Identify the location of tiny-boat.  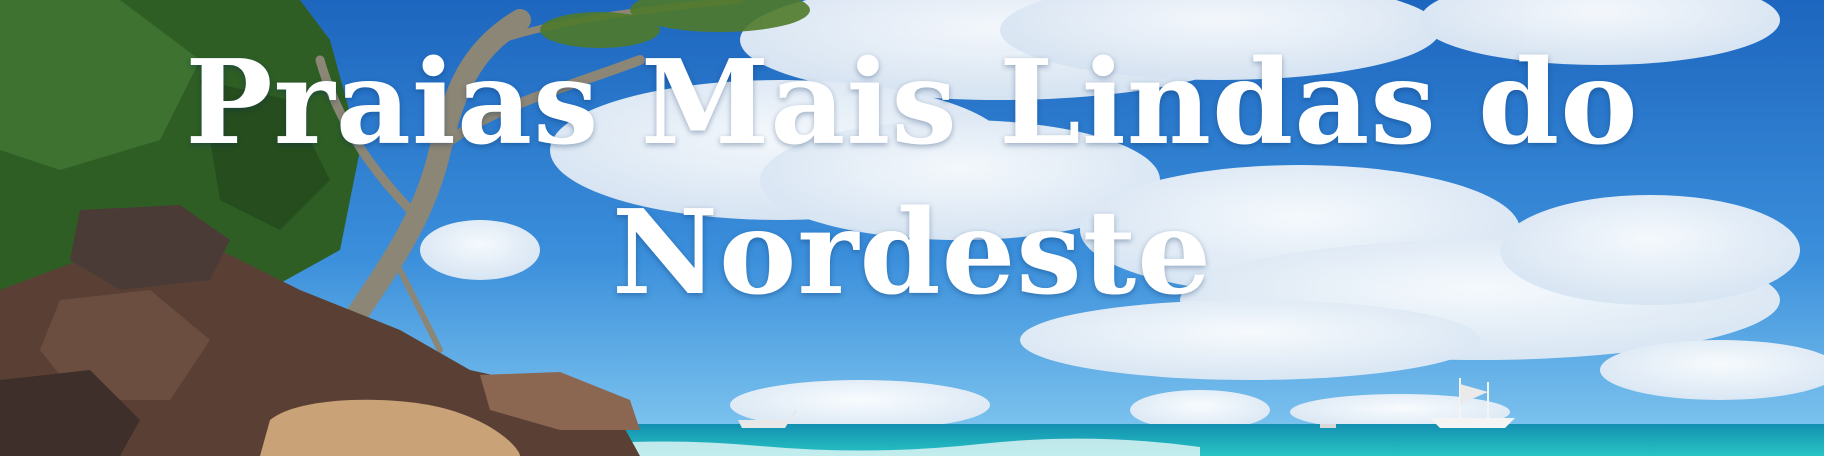
(1328, 426).